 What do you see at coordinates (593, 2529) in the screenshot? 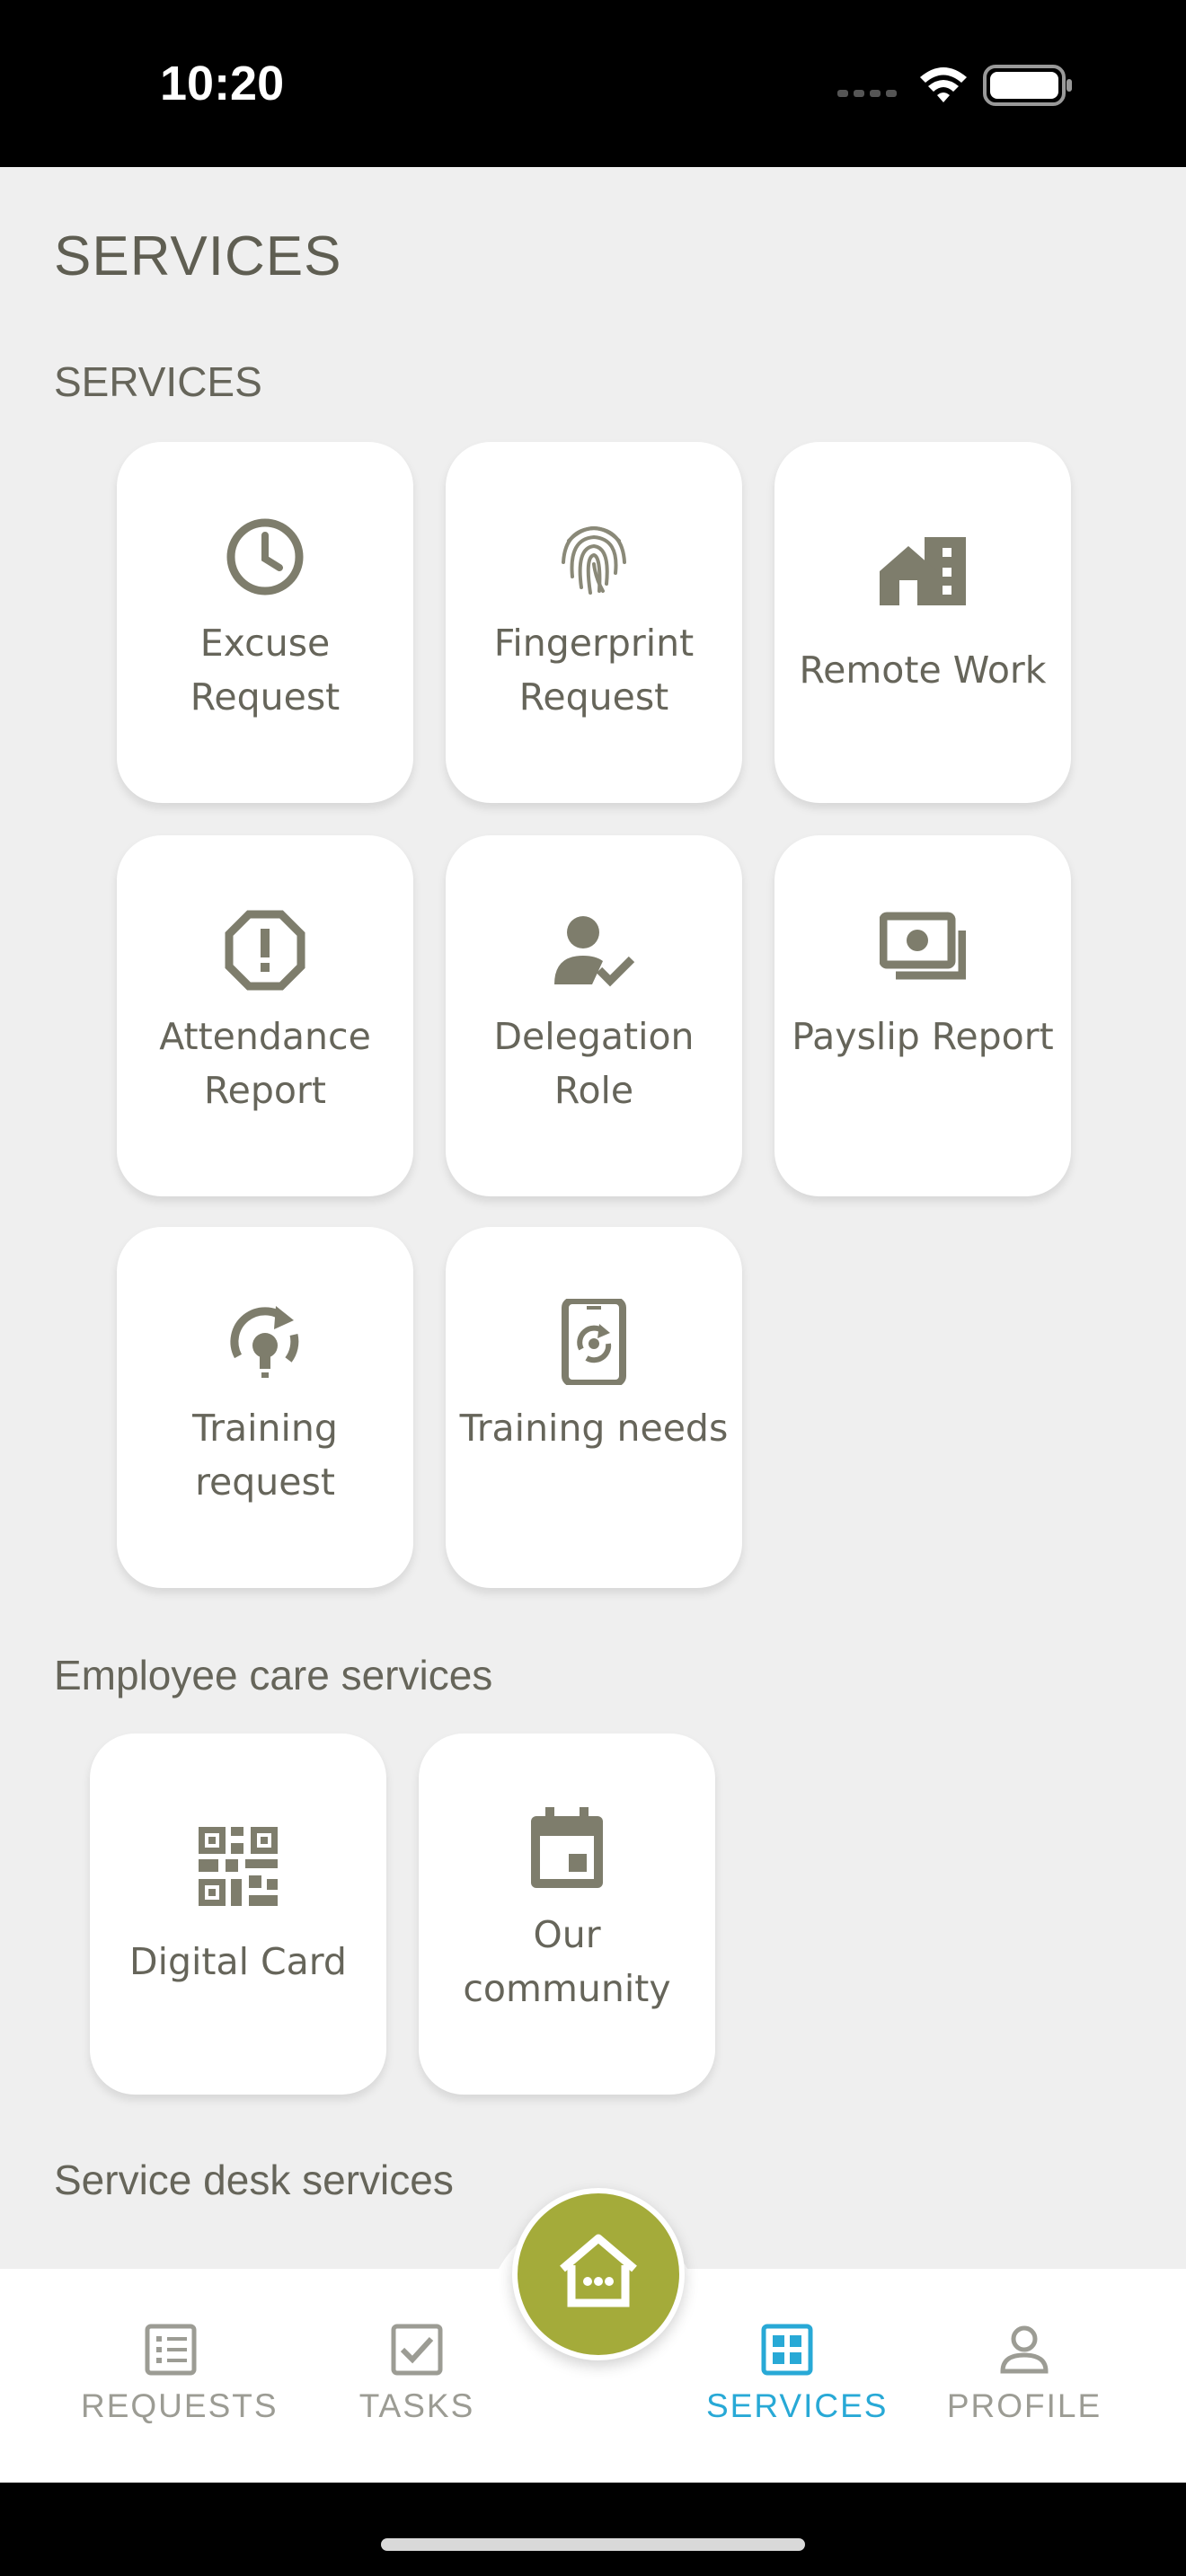
I see `home-bar-area` at bounding box center [593, 2529].